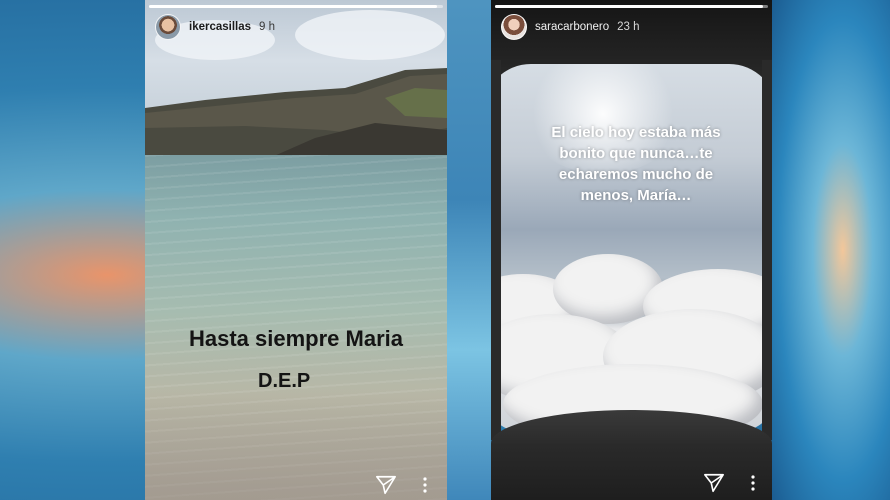 The image size is (890, 500). Describe the element at coordinates (296, 338) in the screenshot. I see `story-caption: Hasta siempre Maria` at that location.